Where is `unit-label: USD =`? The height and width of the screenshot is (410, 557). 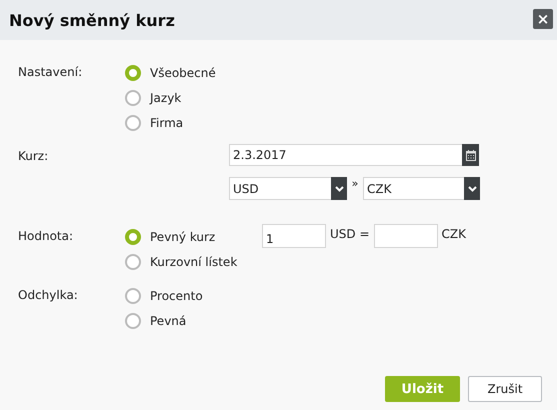 unit-label: USD = is located at coordinates (350, 234).